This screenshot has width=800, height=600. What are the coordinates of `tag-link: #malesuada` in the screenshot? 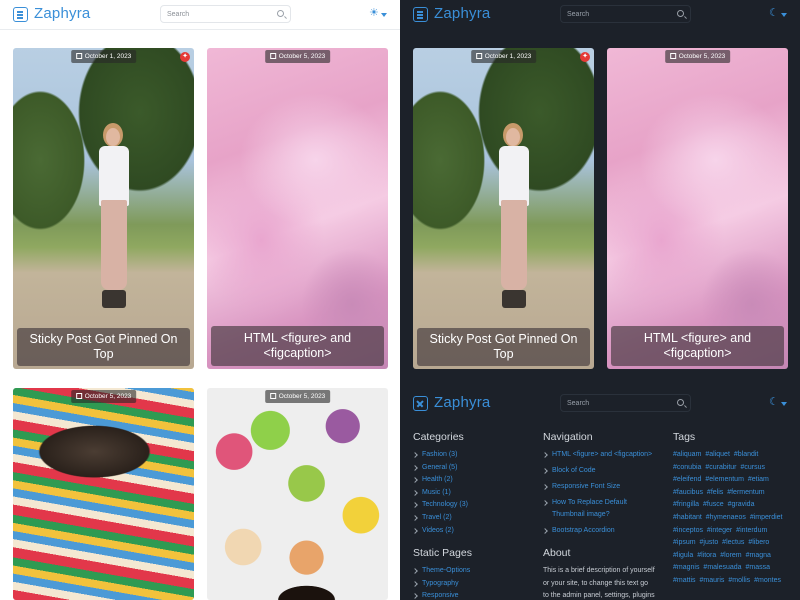 It's located at (722, 567).